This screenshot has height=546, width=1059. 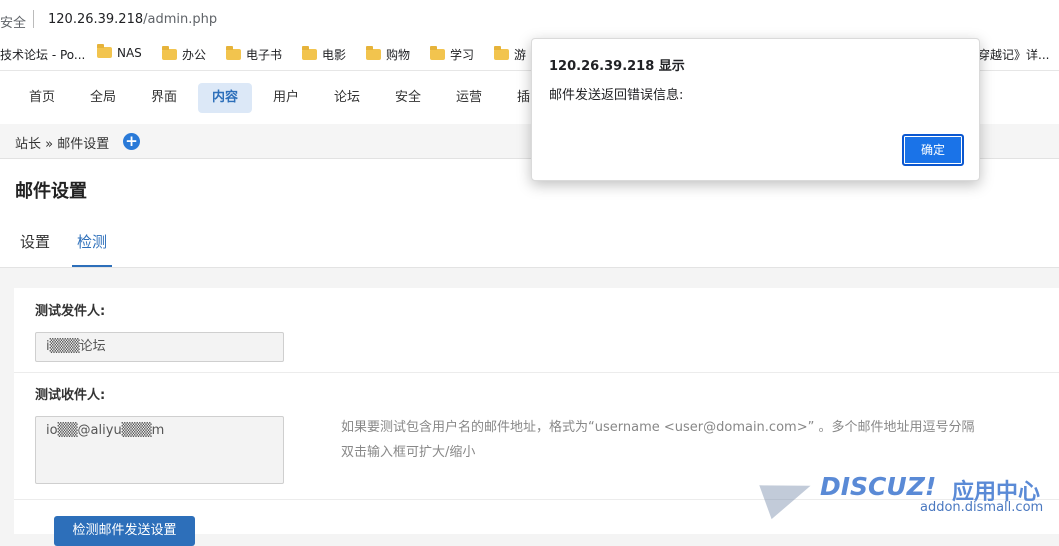 I want to click on ok-button: 确定, so click(x=933, y=150).